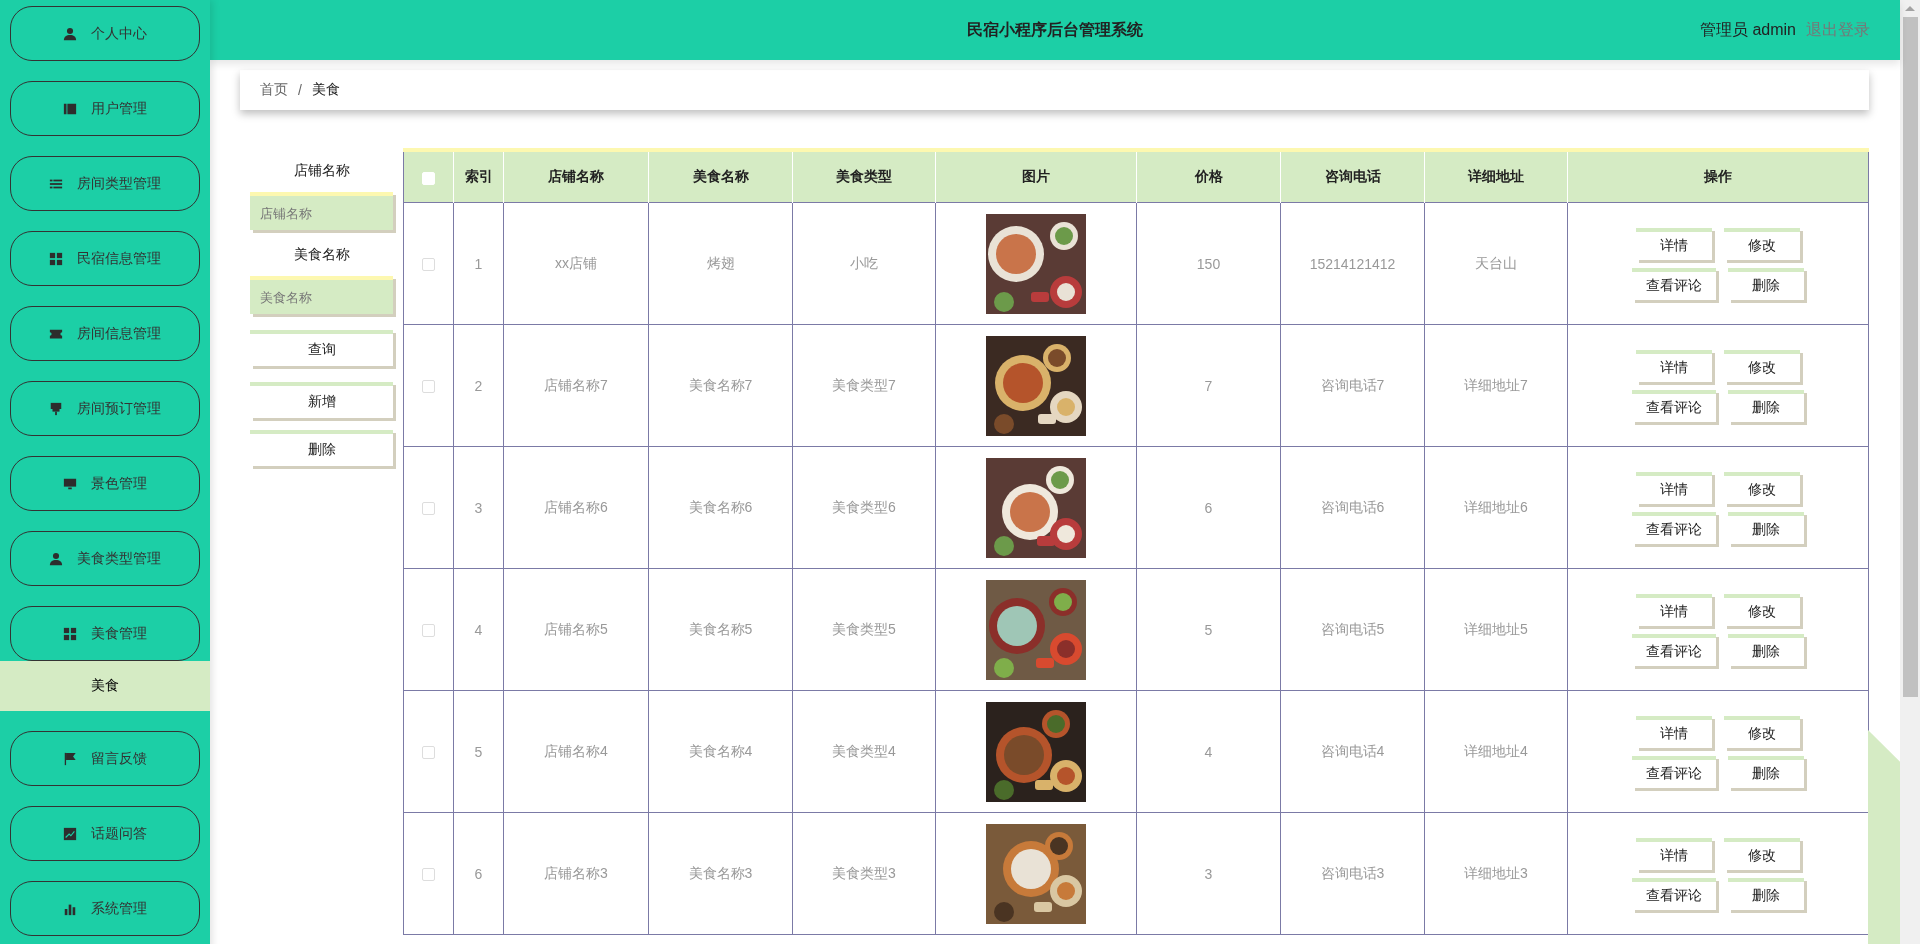 This screenshot has width=1920, height=944. What do you see at coordinates (105, 483) in the screenshot?
I see `sidebar-item: 景色管理` at bounding box center [105, 483].